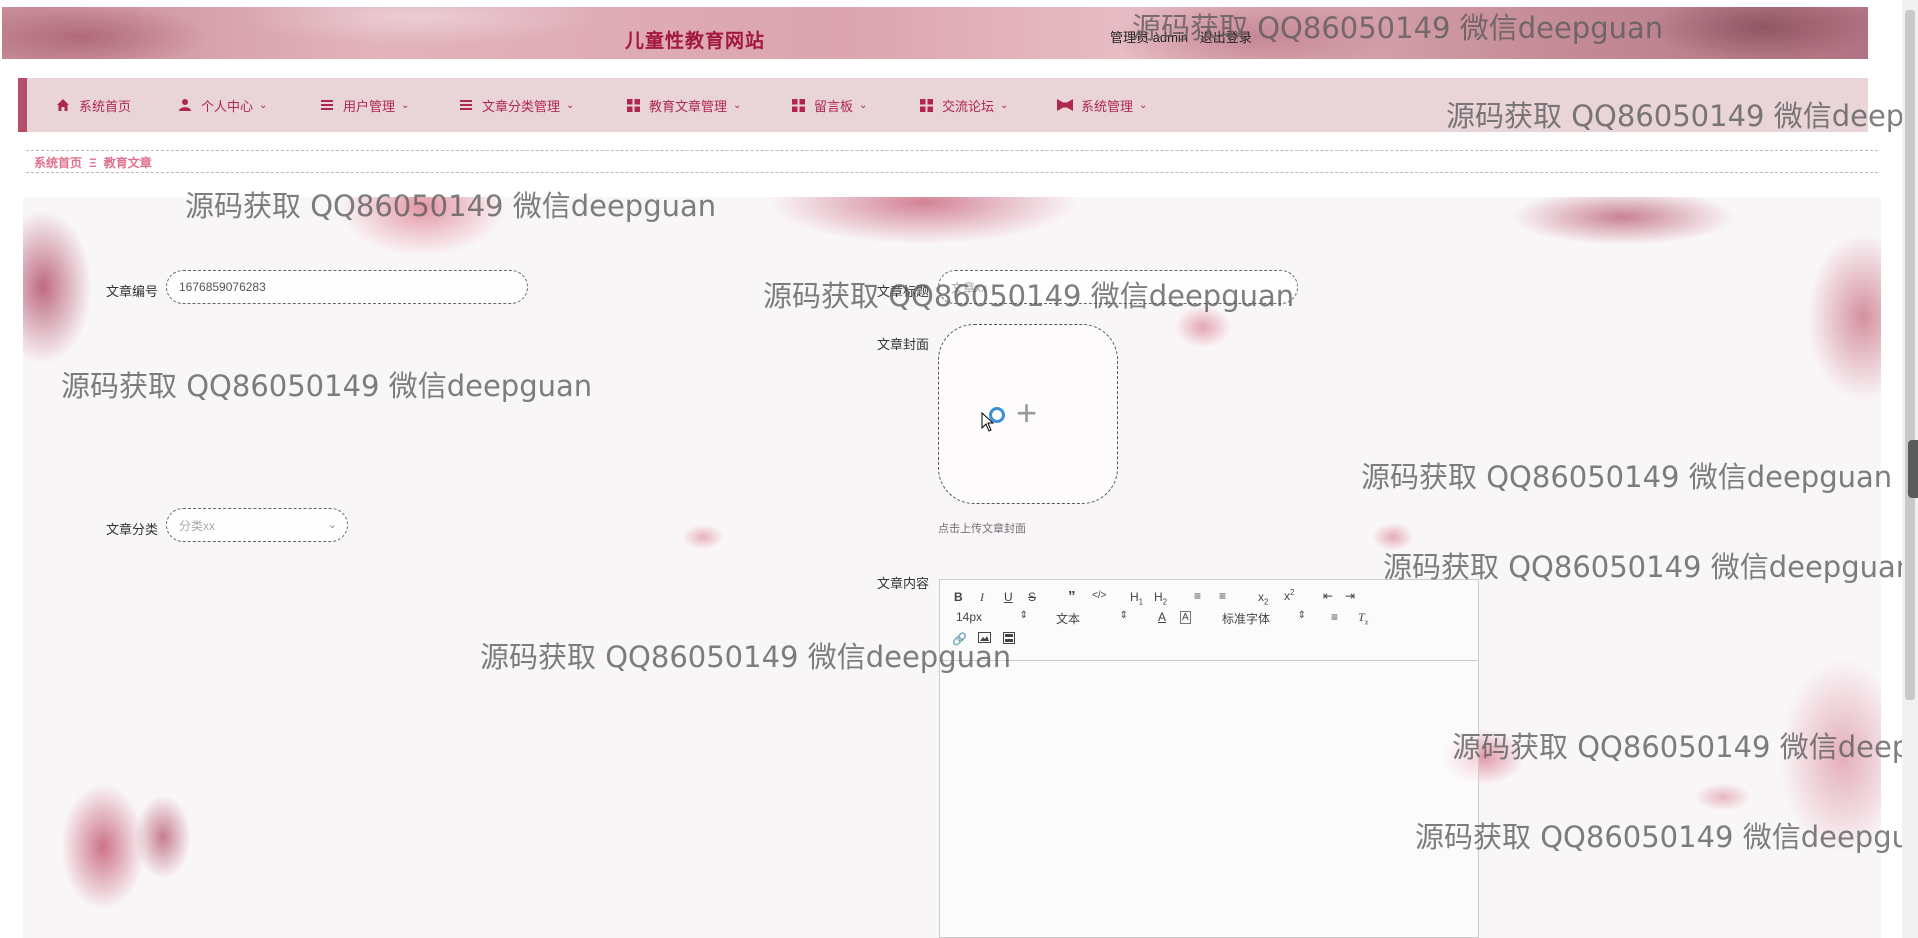 Image resolution: width=1918 pixels, height=938 pixels. Describe the element at coordinates (227, 106) in the screenshot. I see `nav-label: 个人中心` at that location.